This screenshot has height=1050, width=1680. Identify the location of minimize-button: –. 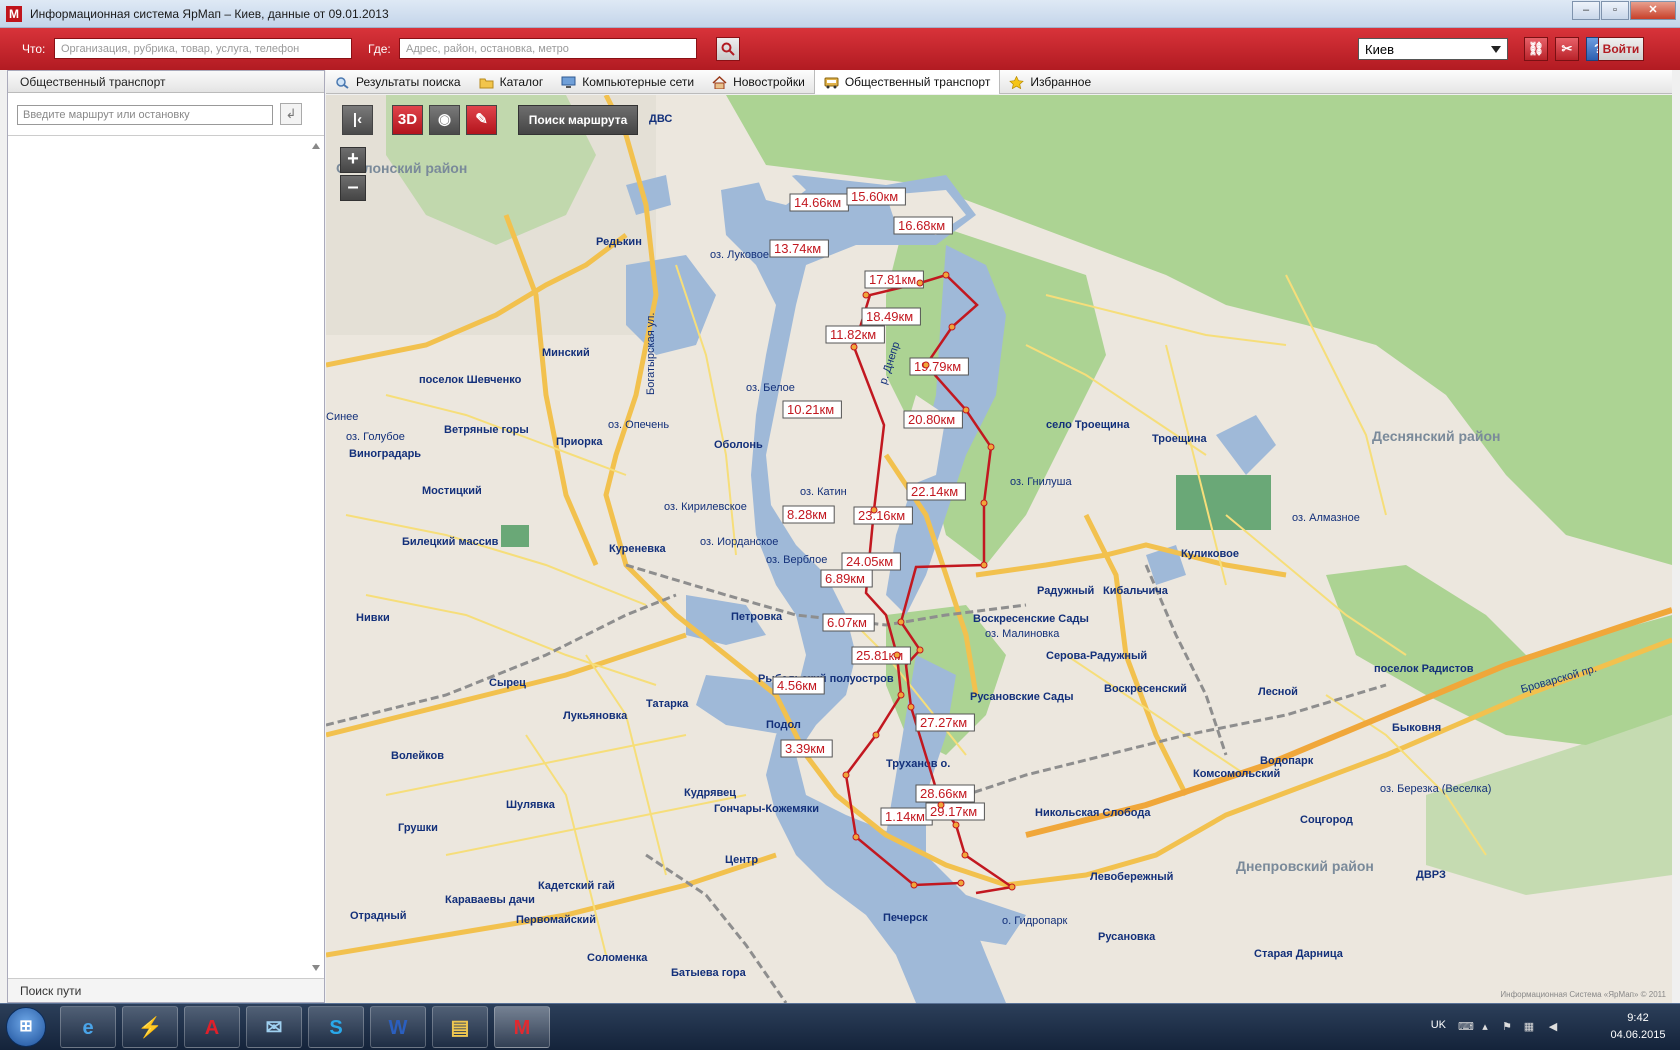
(1586, 10).